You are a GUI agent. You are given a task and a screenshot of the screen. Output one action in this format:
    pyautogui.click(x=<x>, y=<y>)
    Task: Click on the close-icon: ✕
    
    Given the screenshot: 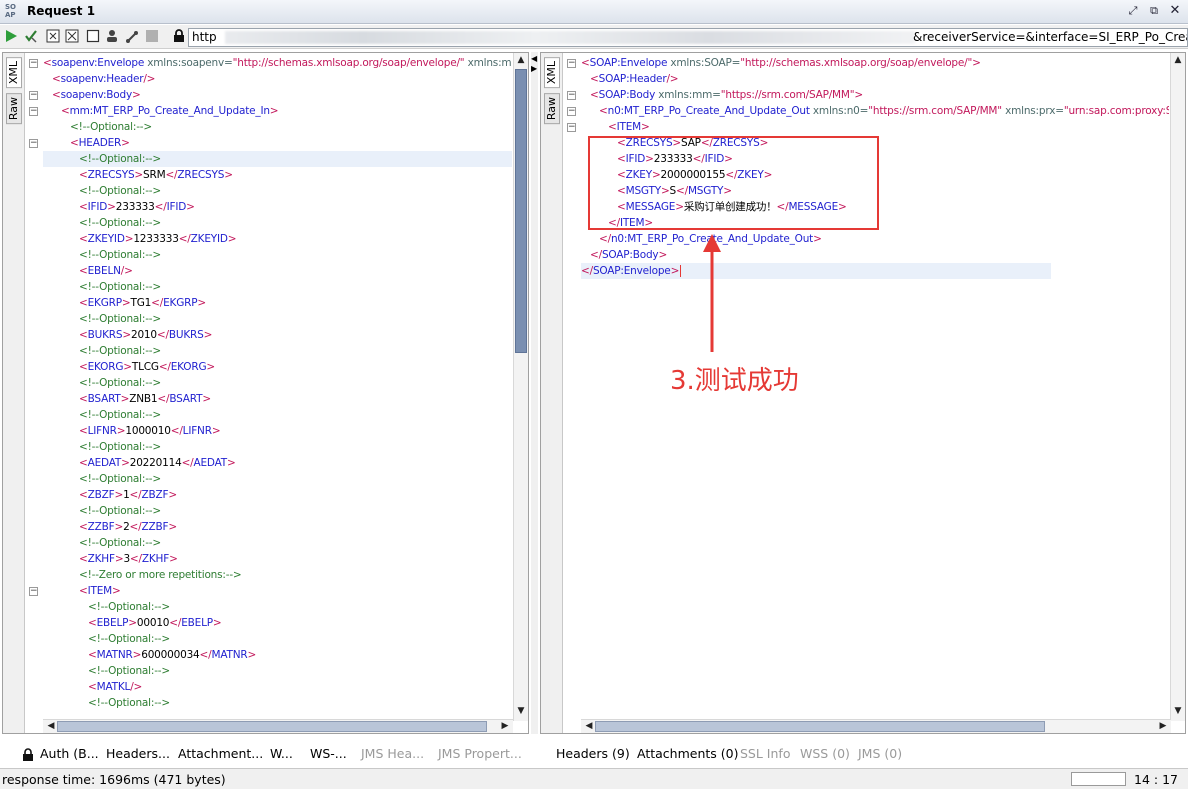 What is the action you would take?
    pyautogui.click(x=1175, y=11)
    